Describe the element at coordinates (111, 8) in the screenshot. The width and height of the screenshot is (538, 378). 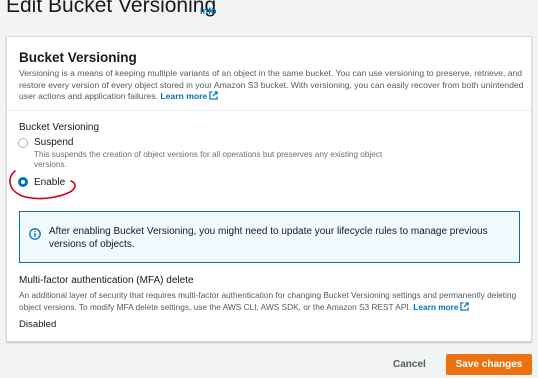
I see `page-title: Edit Bucket Versioning` at that location.